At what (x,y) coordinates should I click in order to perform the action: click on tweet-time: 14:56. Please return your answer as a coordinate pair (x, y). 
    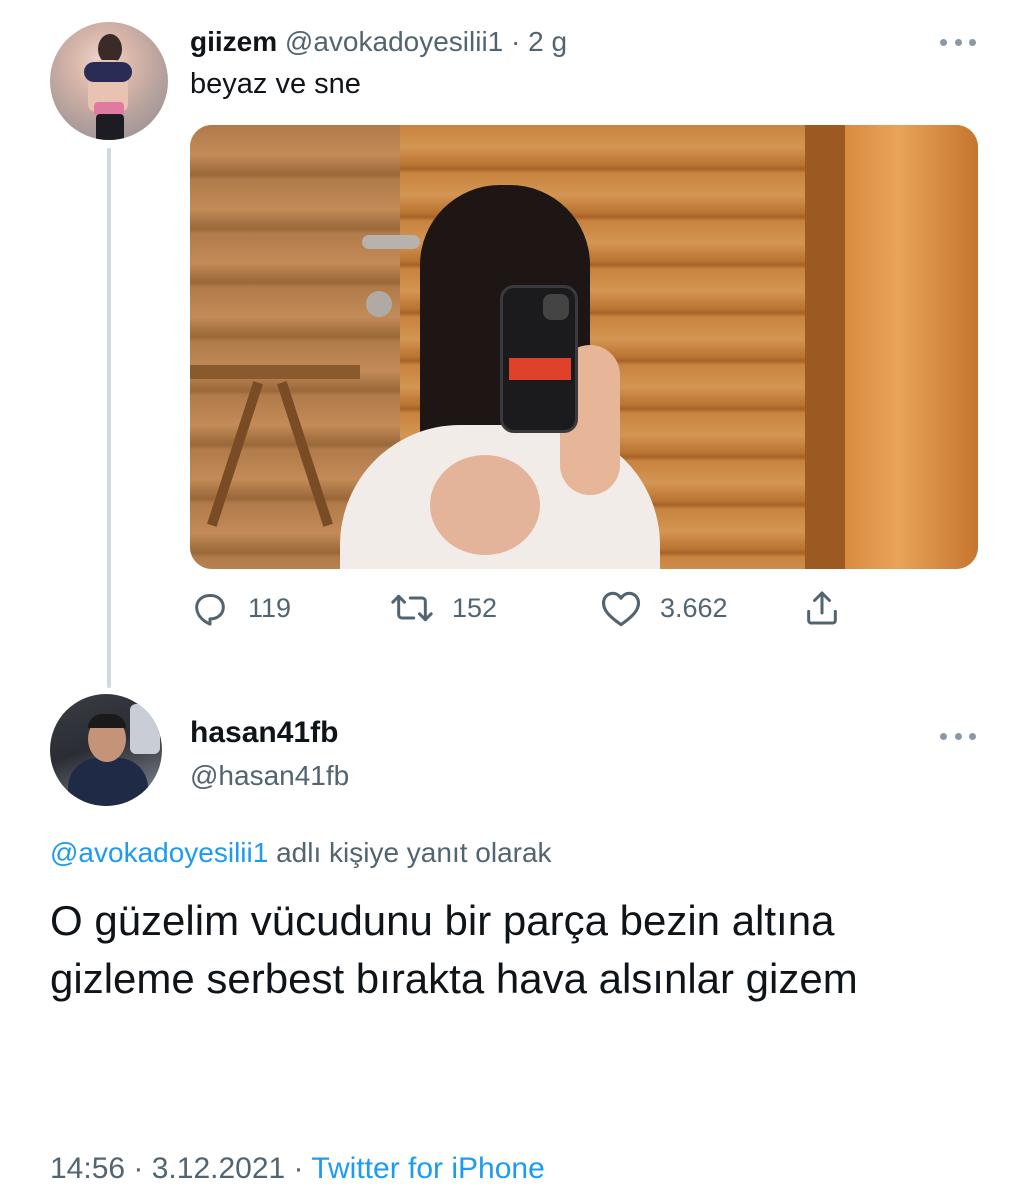
    Looking at the image, I should click on (87, 1168).